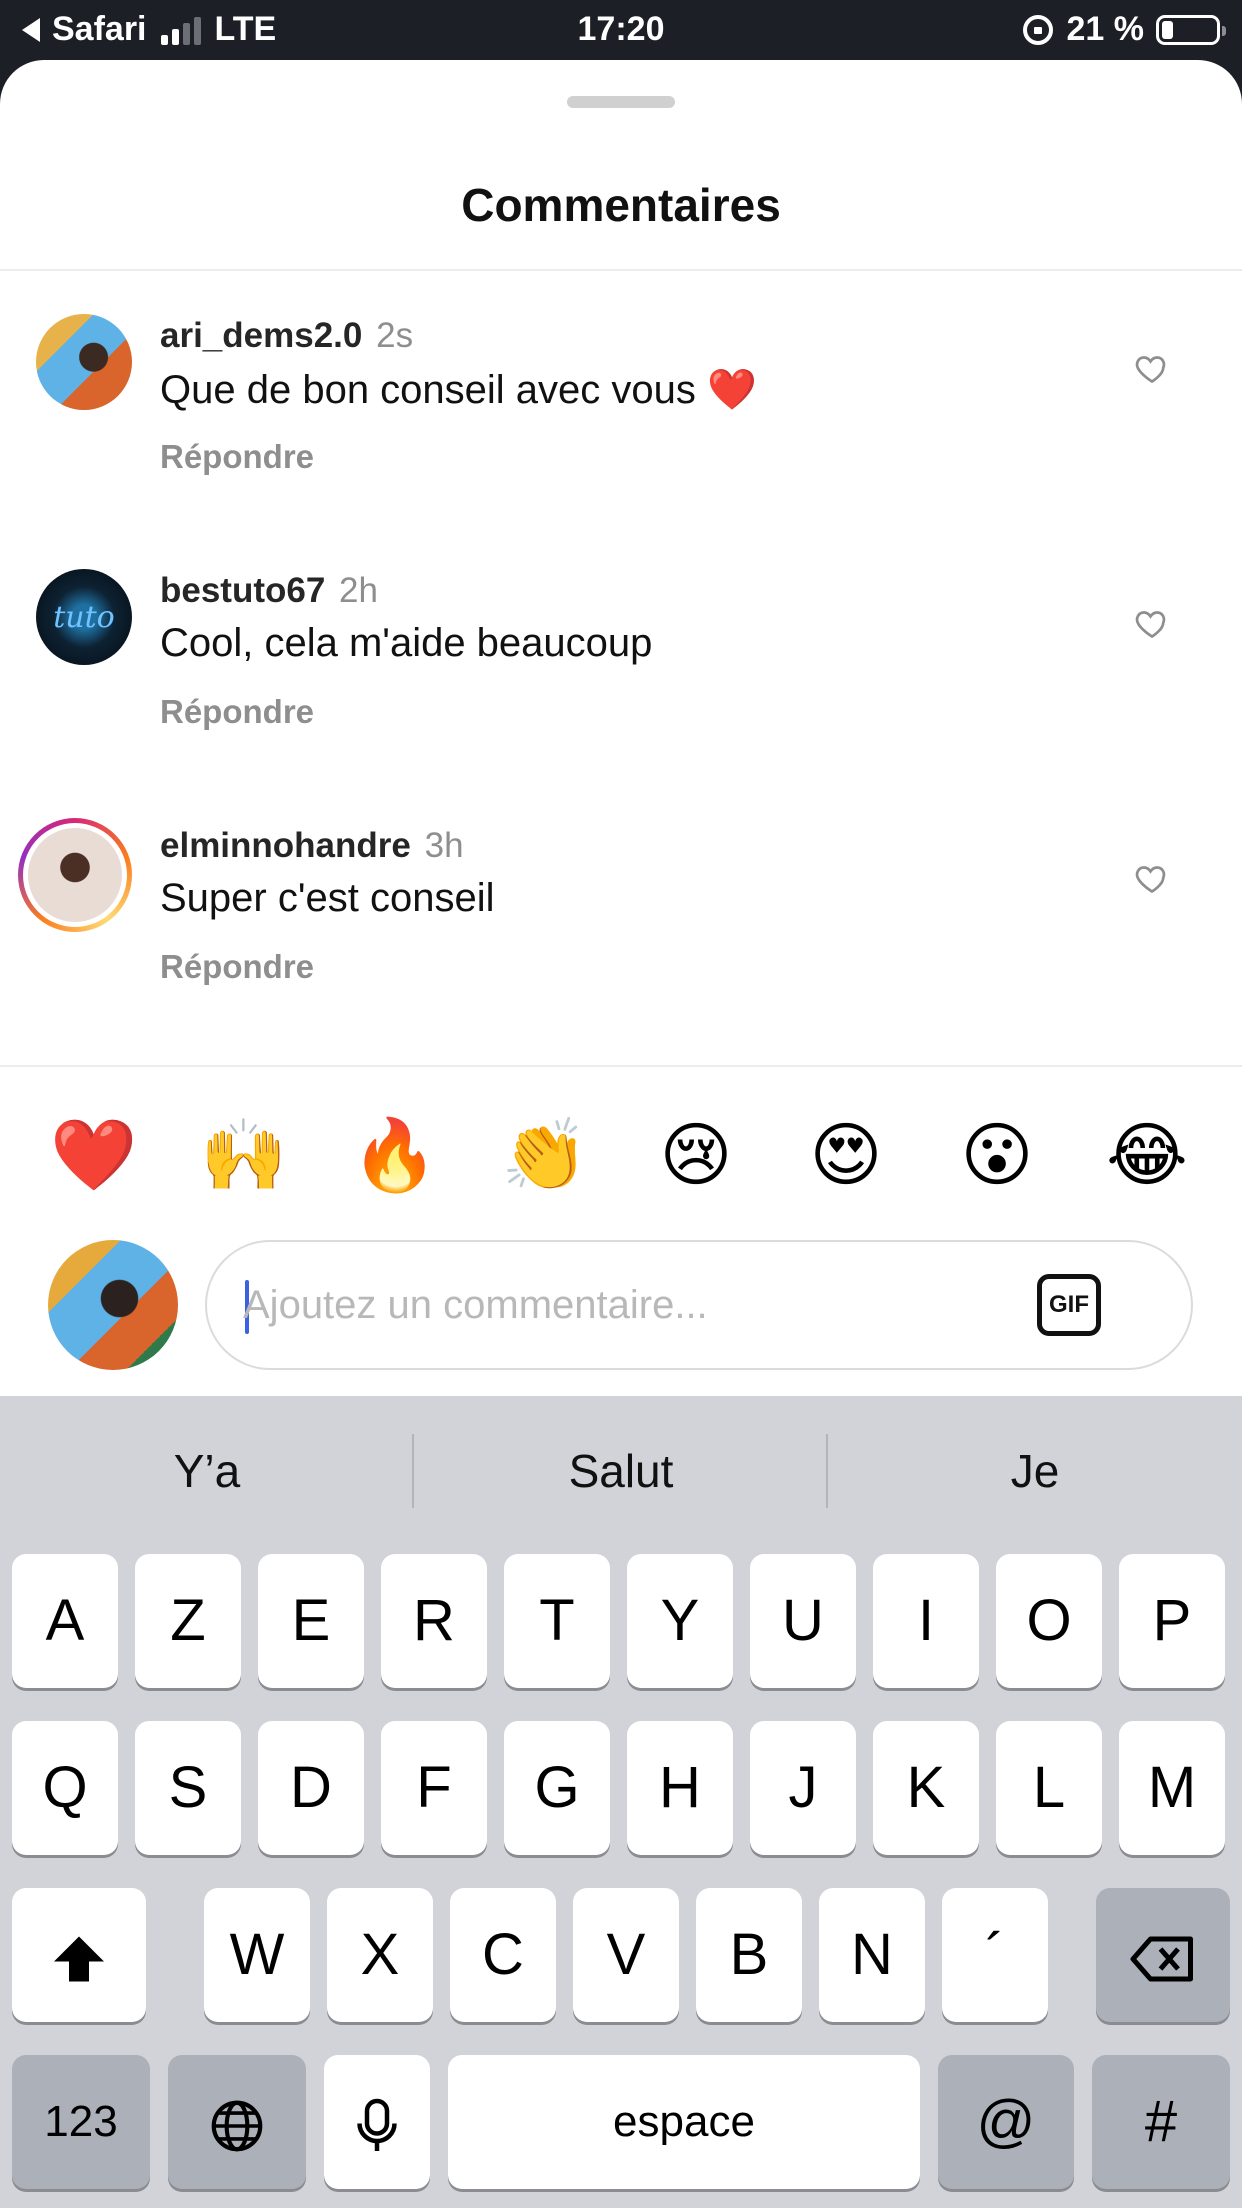 Image resolution: width=1242 pixels, height=2208 pixels. Describe the element at coordinates (285, 845) in the screenshot. I see `comment-username: elminnohandre` at that location.